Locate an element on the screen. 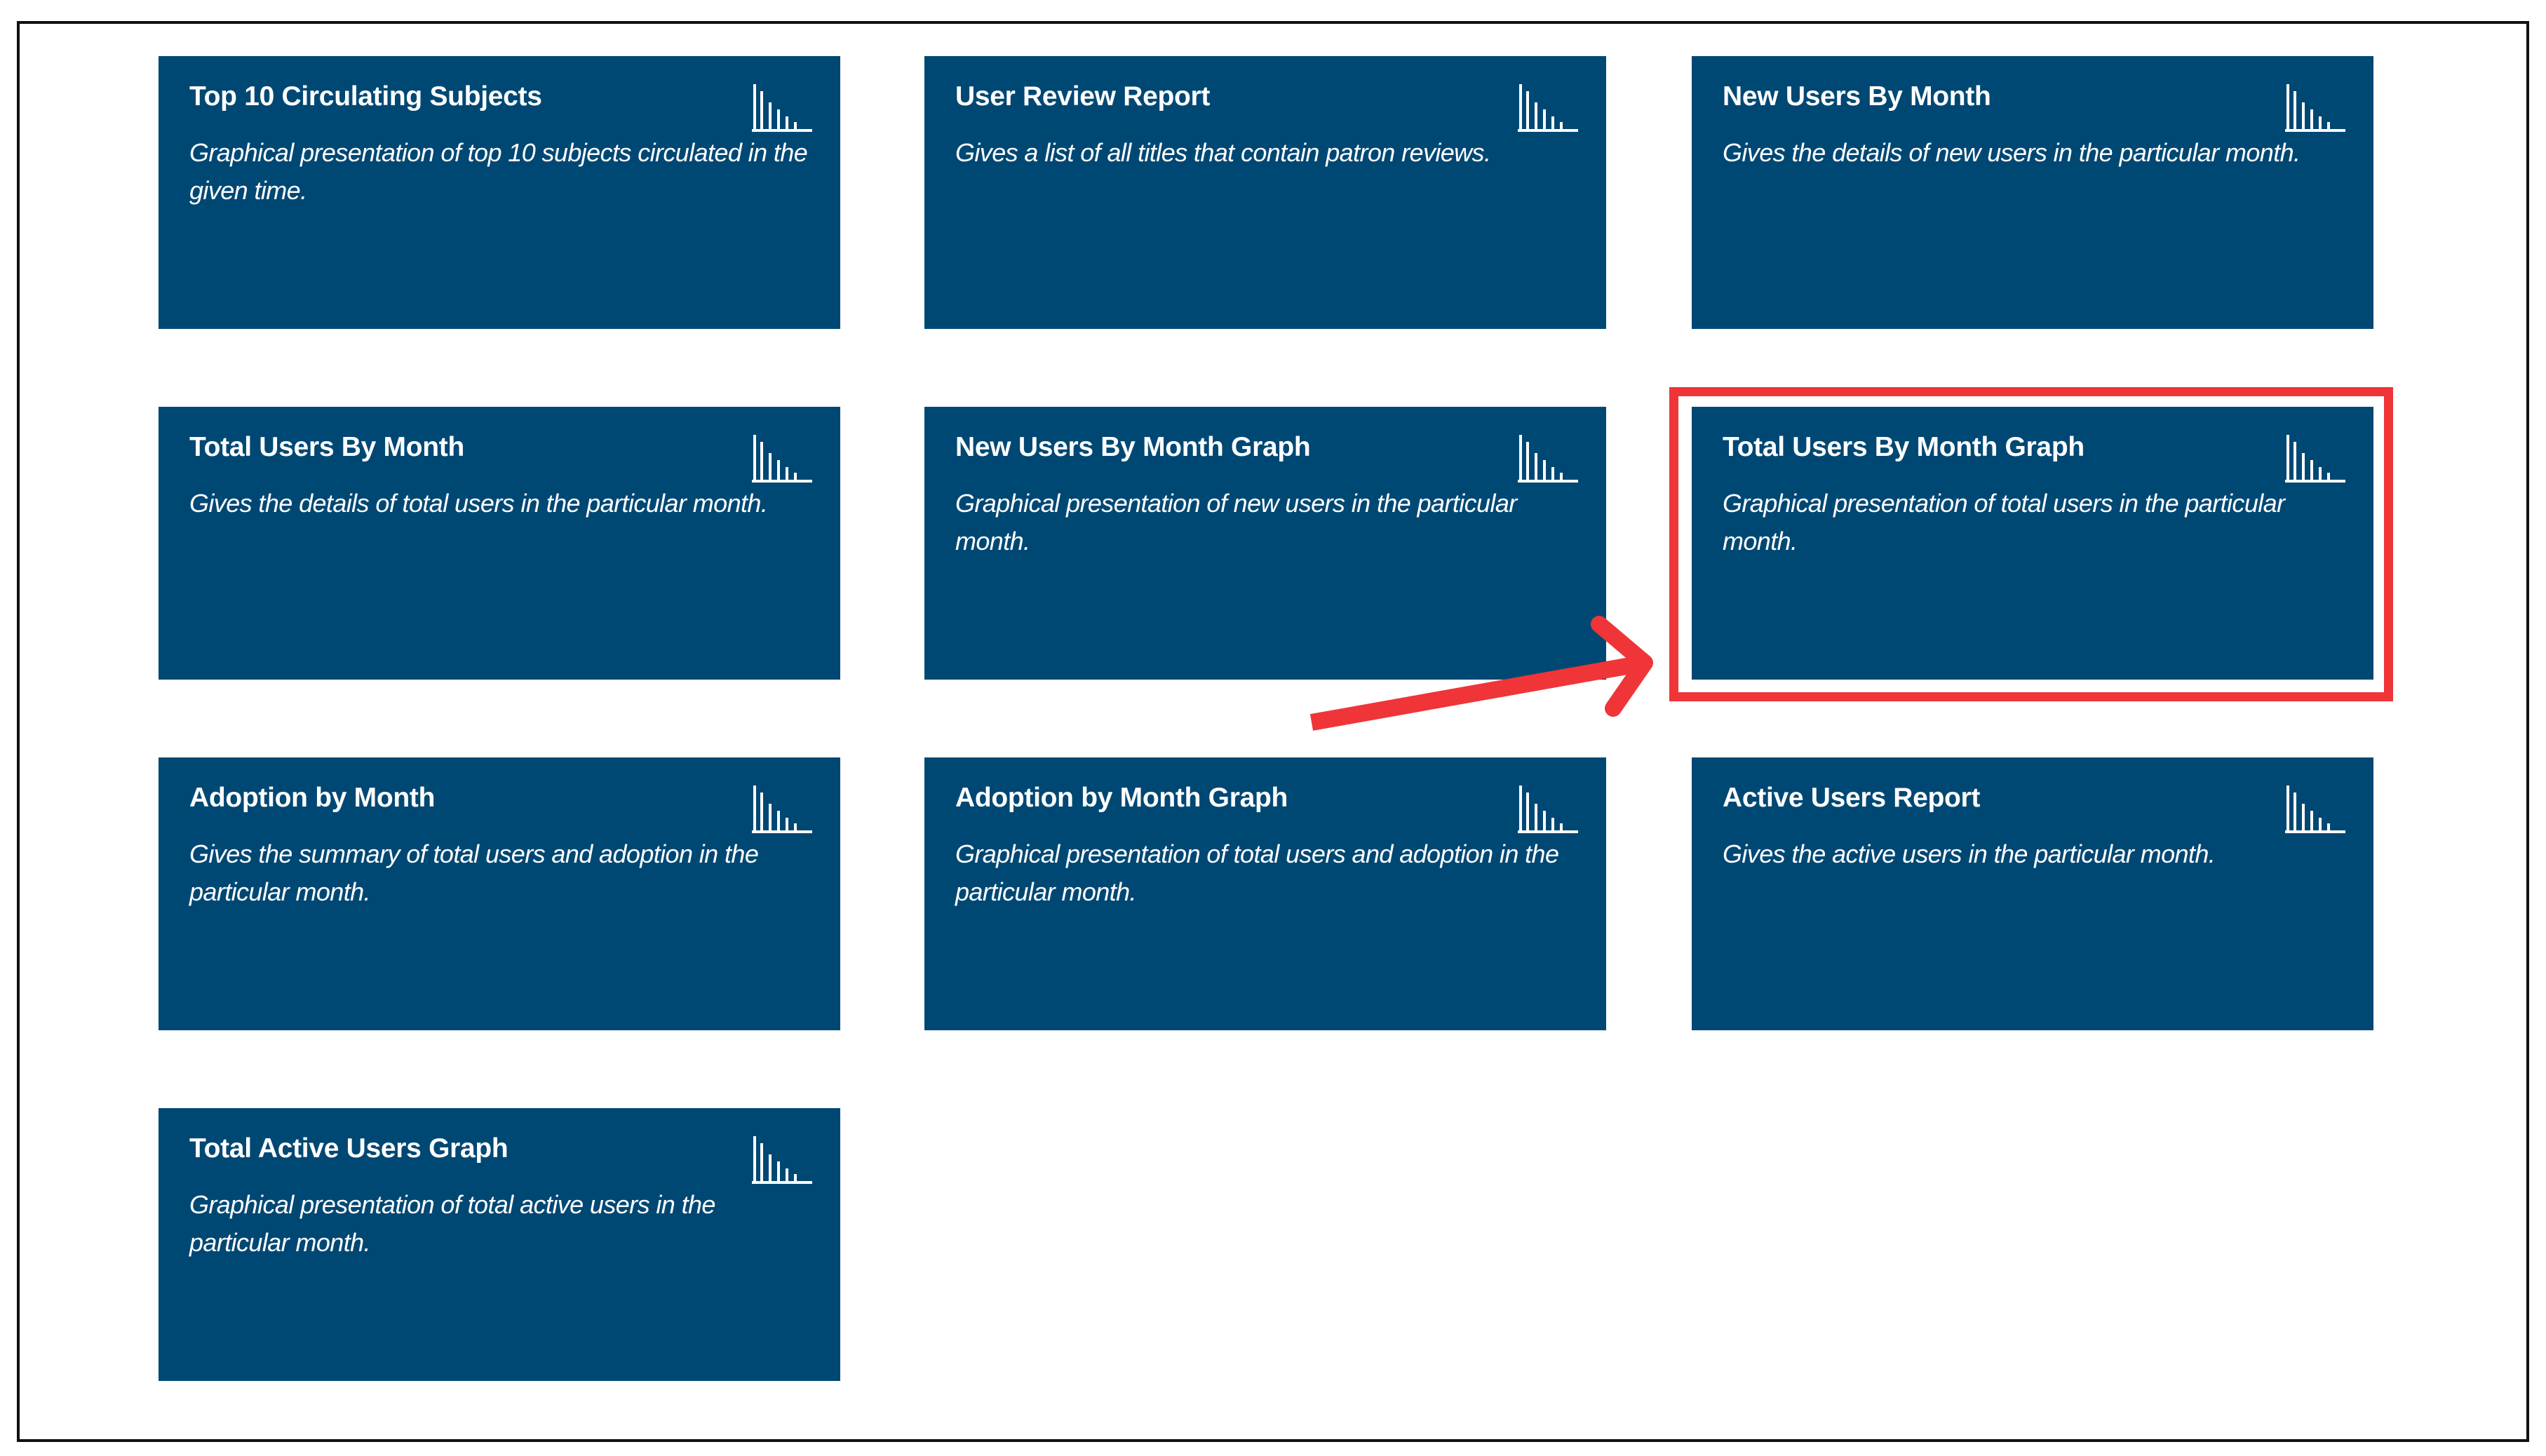  tile-title: Total Users By Month is located at coordinates (326, 447).